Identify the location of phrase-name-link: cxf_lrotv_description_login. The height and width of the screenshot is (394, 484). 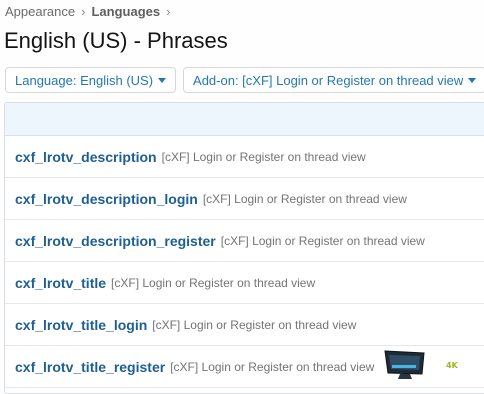
(106, 199).